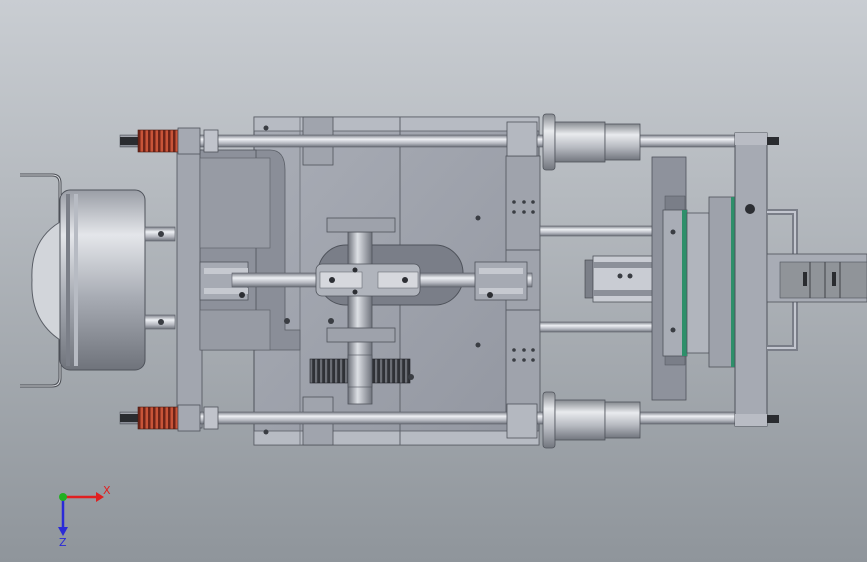 Image resolution: width=867 pixels, height=562 pixels. Describe the element at coordinates (522, 421) in the screenshot. I see `lower-column-nut` at that location.